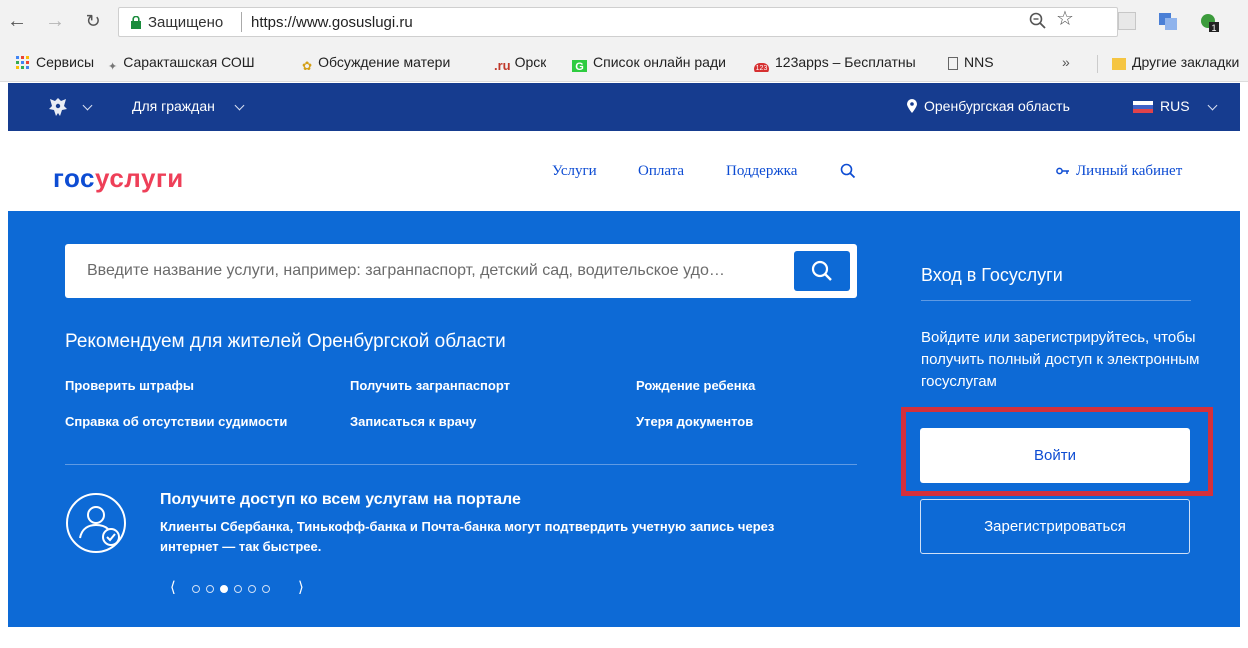 Image resolution: width=1248 pixels, height=648 pixels. I want to click on apps123-icon: 123, so click(761, 67).